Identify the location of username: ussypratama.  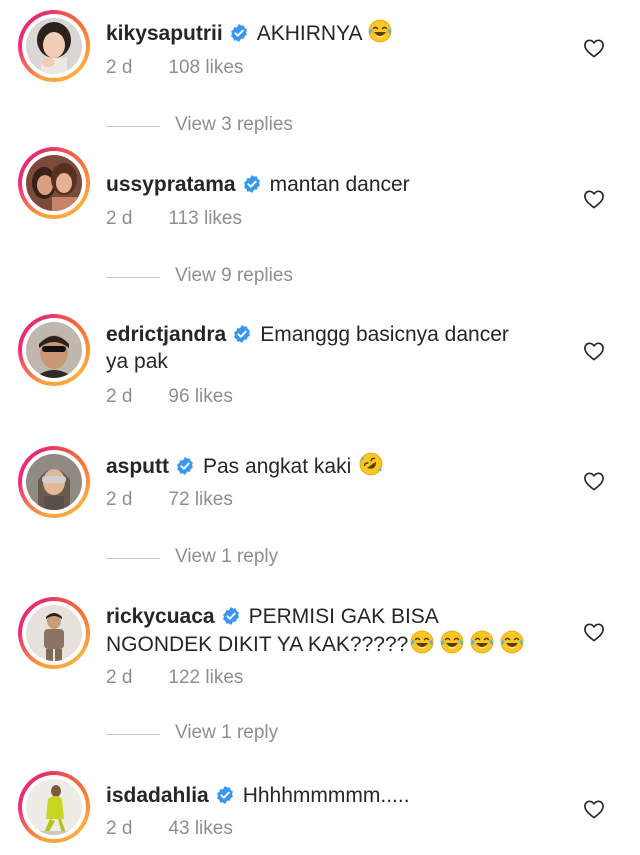
(171, 184).